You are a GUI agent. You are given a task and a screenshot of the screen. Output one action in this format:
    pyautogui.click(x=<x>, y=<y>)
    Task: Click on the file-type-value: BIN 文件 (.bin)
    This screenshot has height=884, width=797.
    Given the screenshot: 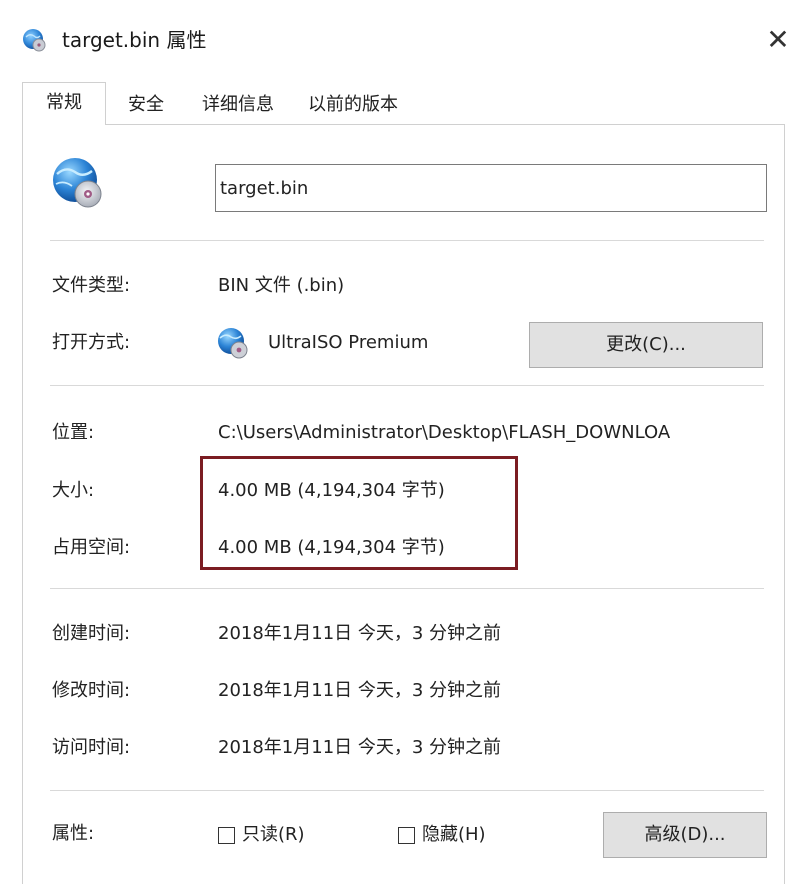 What is the action you would take?
    pyautogui.click(x=281, y=285)
    